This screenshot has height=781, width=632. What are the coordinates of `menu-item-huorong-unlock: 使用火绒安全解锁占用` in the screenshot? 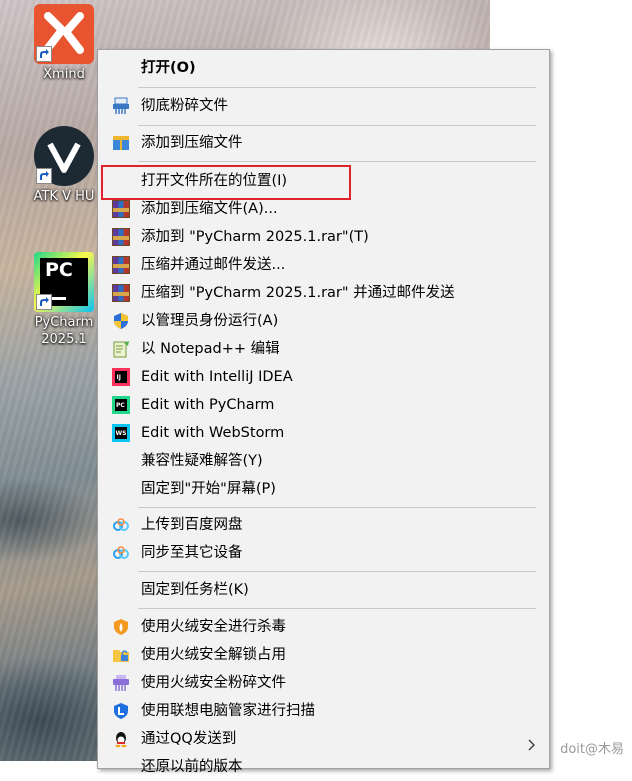 It's located at (323, 655).